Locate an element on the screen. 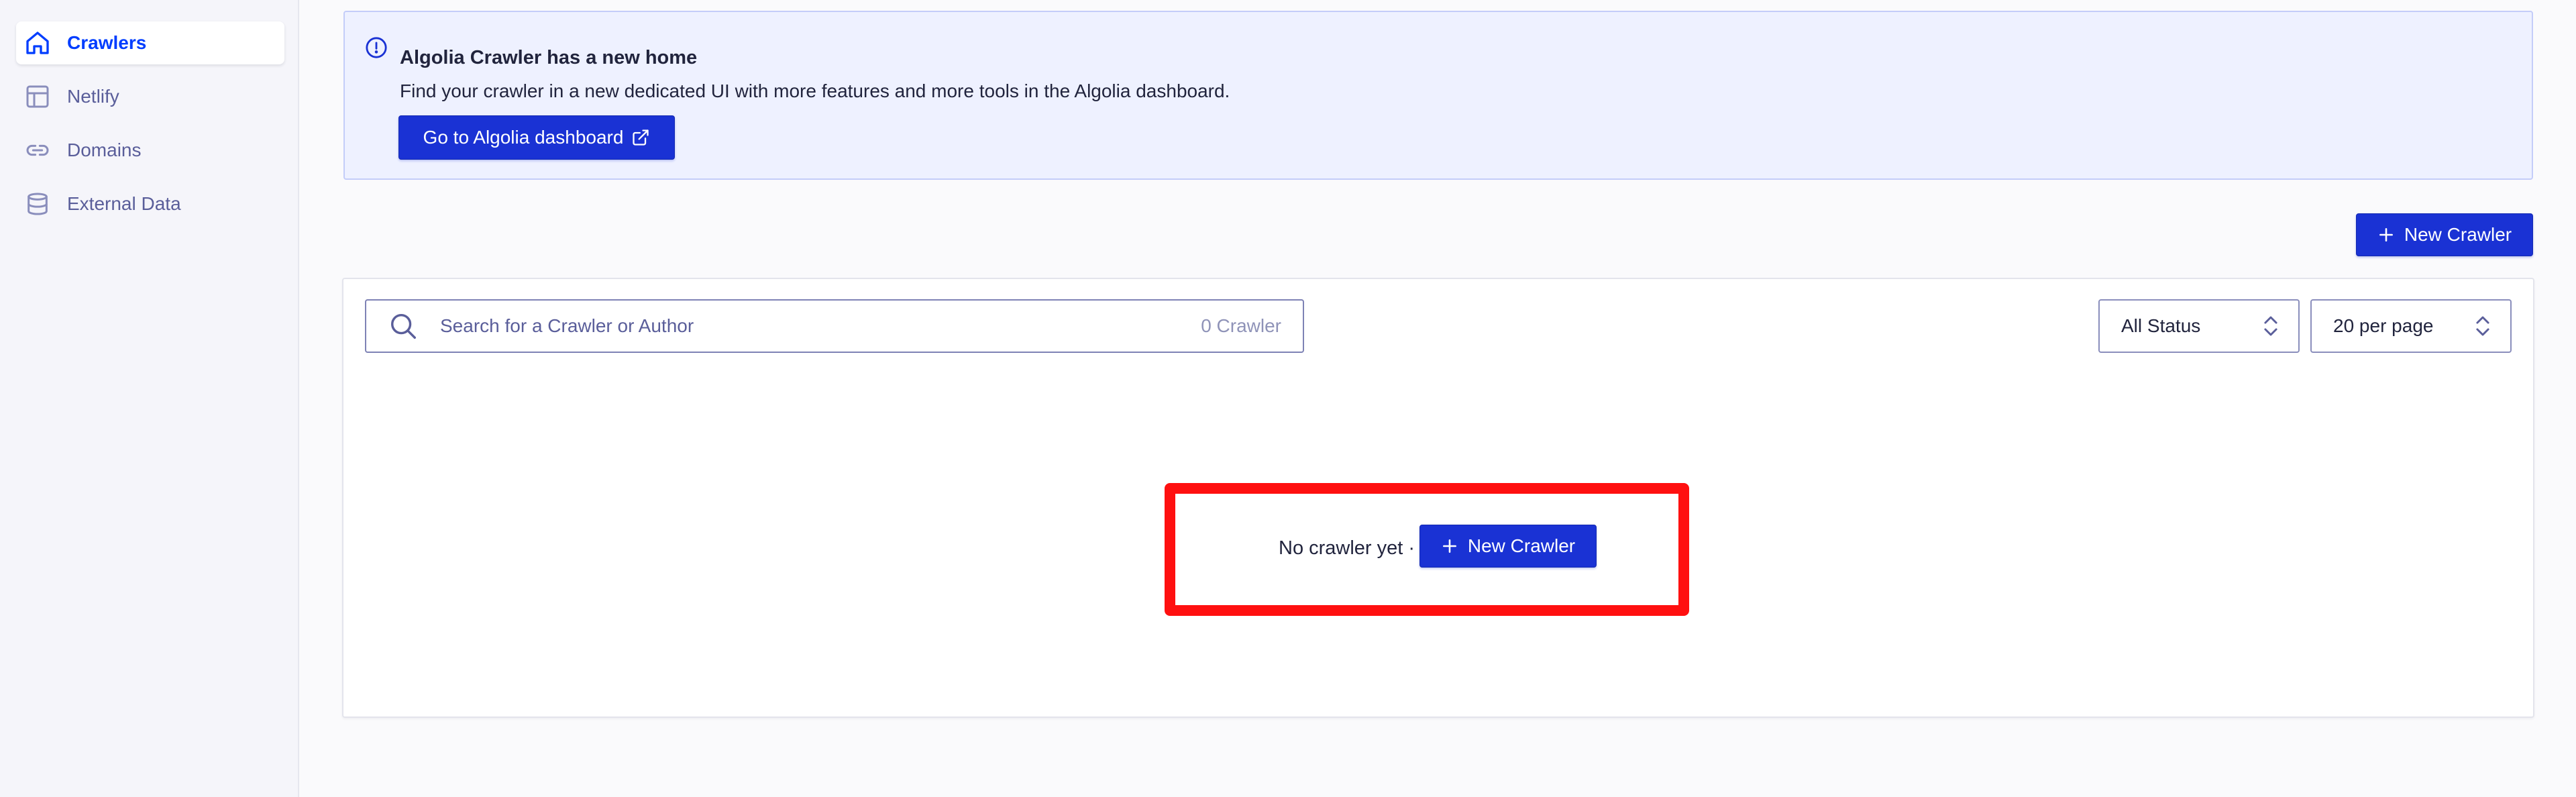 The height and width of the screenshot is (797, 2576). sidebar-item-label: Domains is located at coordinates (104, 150).